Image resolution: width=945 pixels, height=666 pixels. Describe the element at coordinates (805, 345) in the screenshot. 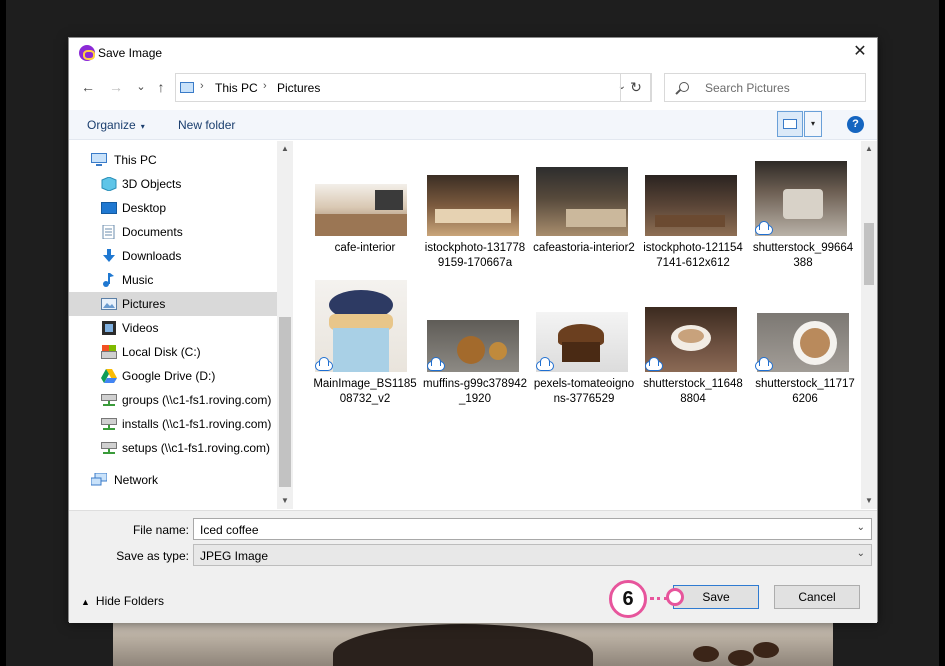

I see `file-tile: shutterstock_117176206` at that location.